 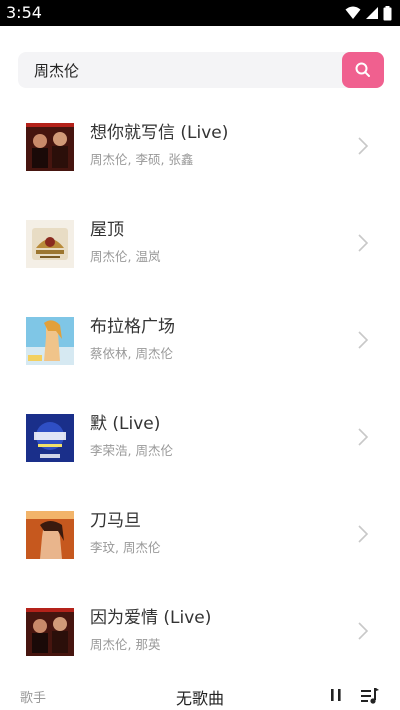 I want to click on signal-icon, so click(x=372, y=13).